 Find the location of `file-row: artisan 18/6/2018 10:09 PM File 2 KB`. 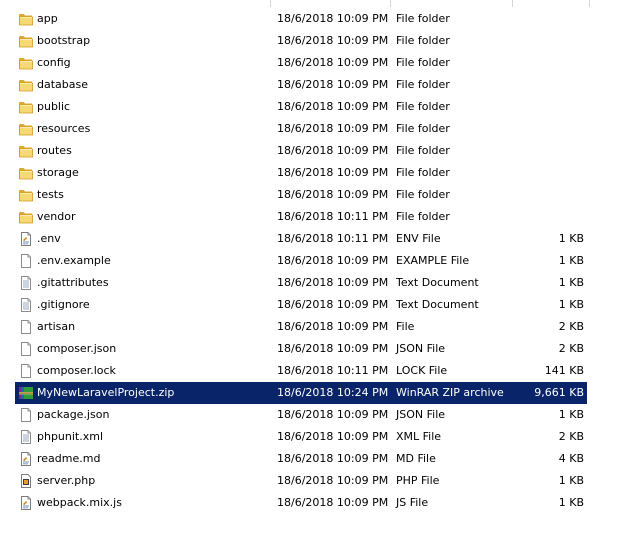

file-row: artisan 18/6/2018 10:09 PM File 2 KB is located at coordinates (315, 327).